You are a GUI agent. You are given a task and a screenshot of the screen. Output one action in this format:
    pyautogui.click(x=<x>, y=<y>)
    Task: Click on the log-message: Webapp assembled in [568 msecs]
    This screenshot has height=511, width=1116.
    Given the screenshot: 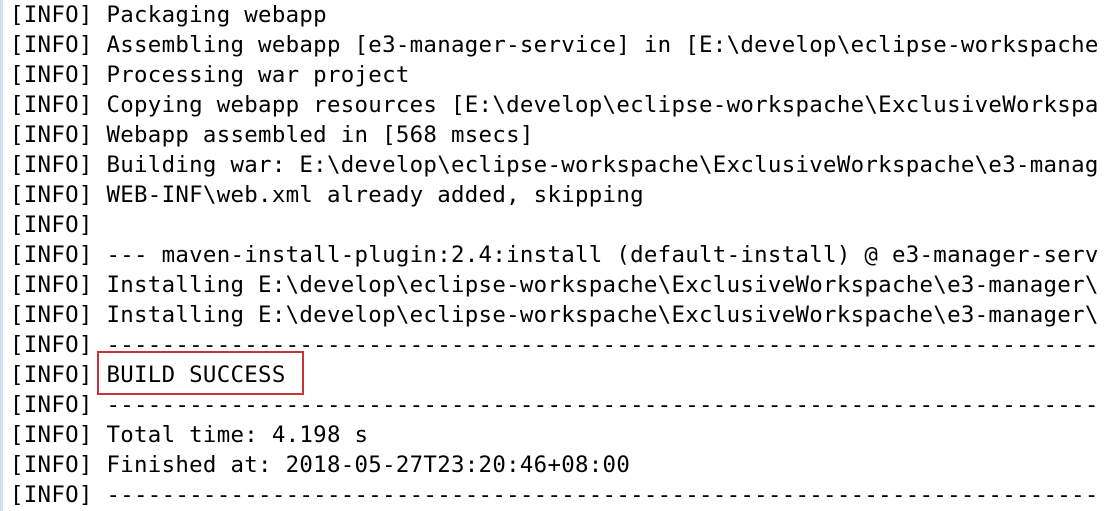 What is the action you would take?
    pyautogui.click(x=320, y=135)
    